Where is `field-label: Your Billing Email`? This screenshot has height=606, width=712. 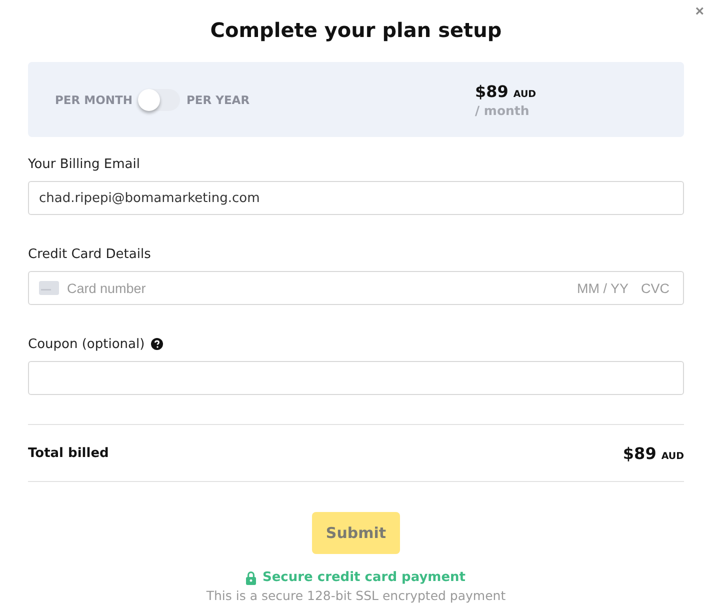
field-label: Your Billing Email is located at coordinates (84, 164).